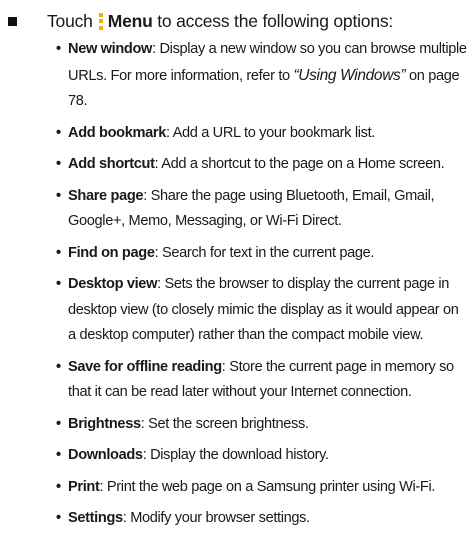  What do you see at coordinates (275, 20) in the screenshot?
I see `intro-suffix: to access the following options:` at bounding box center [275, 20].